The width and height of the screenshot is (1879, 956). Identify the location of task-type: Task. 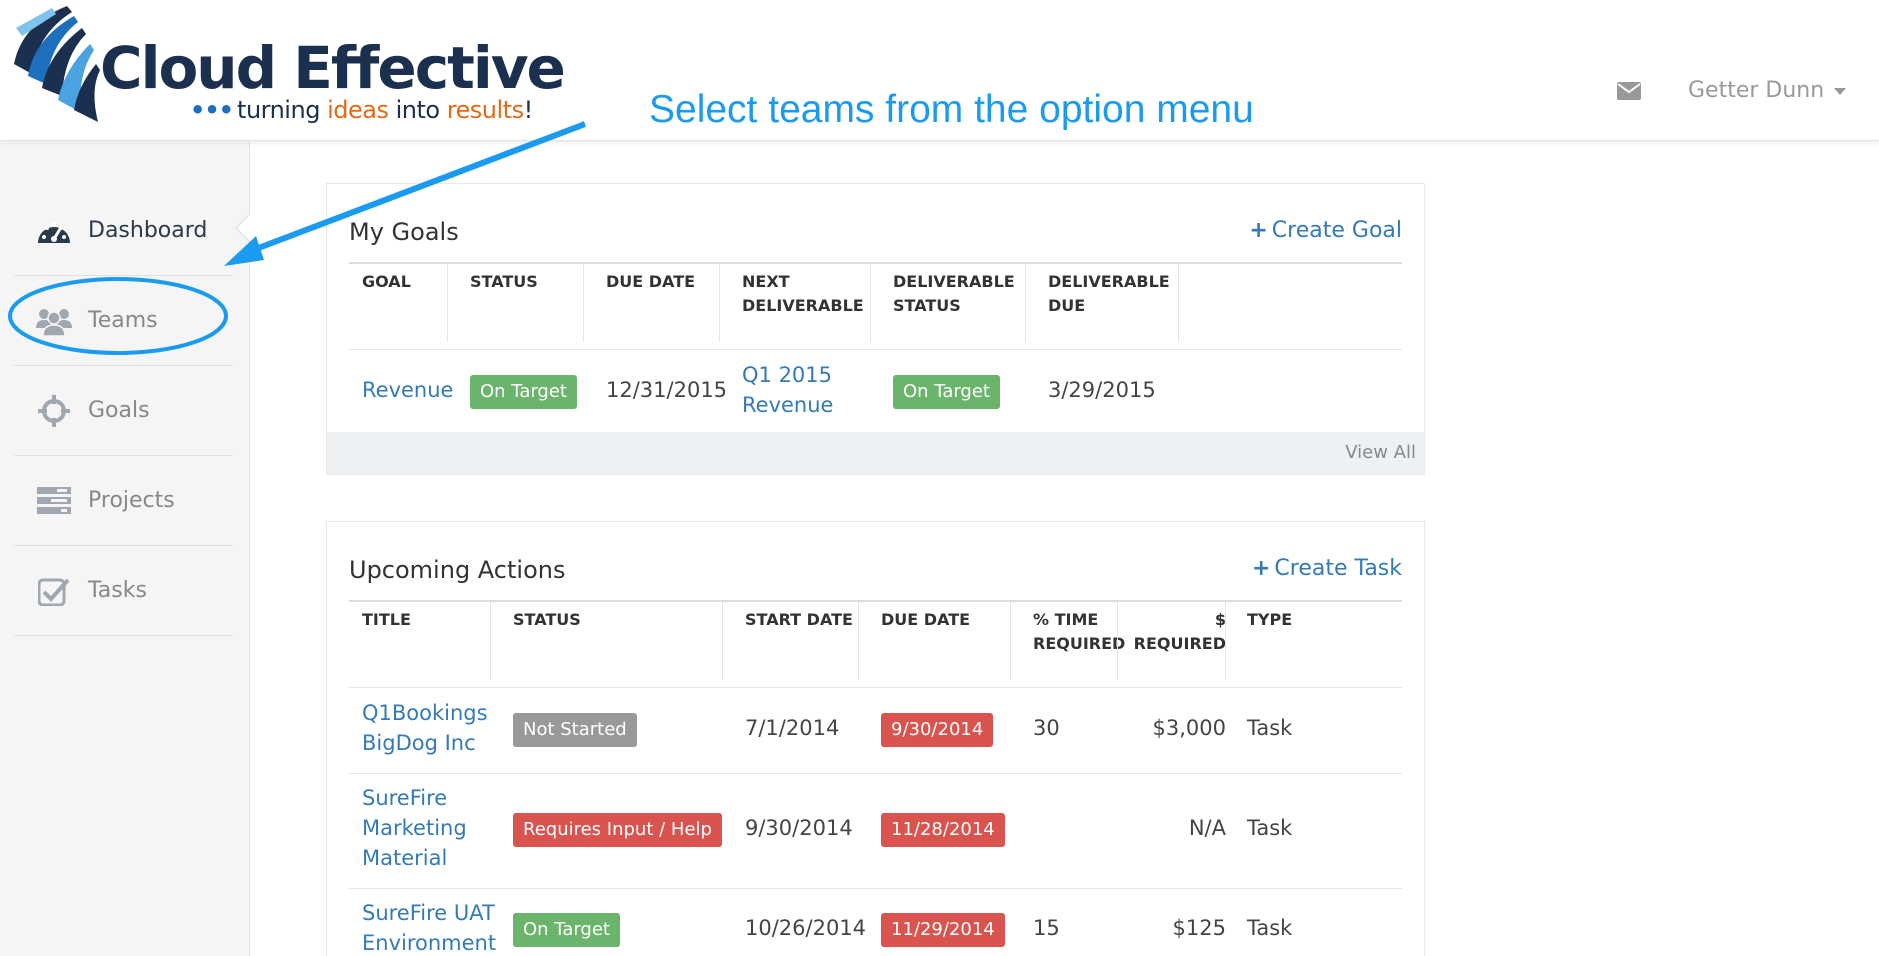
(1270, 928).